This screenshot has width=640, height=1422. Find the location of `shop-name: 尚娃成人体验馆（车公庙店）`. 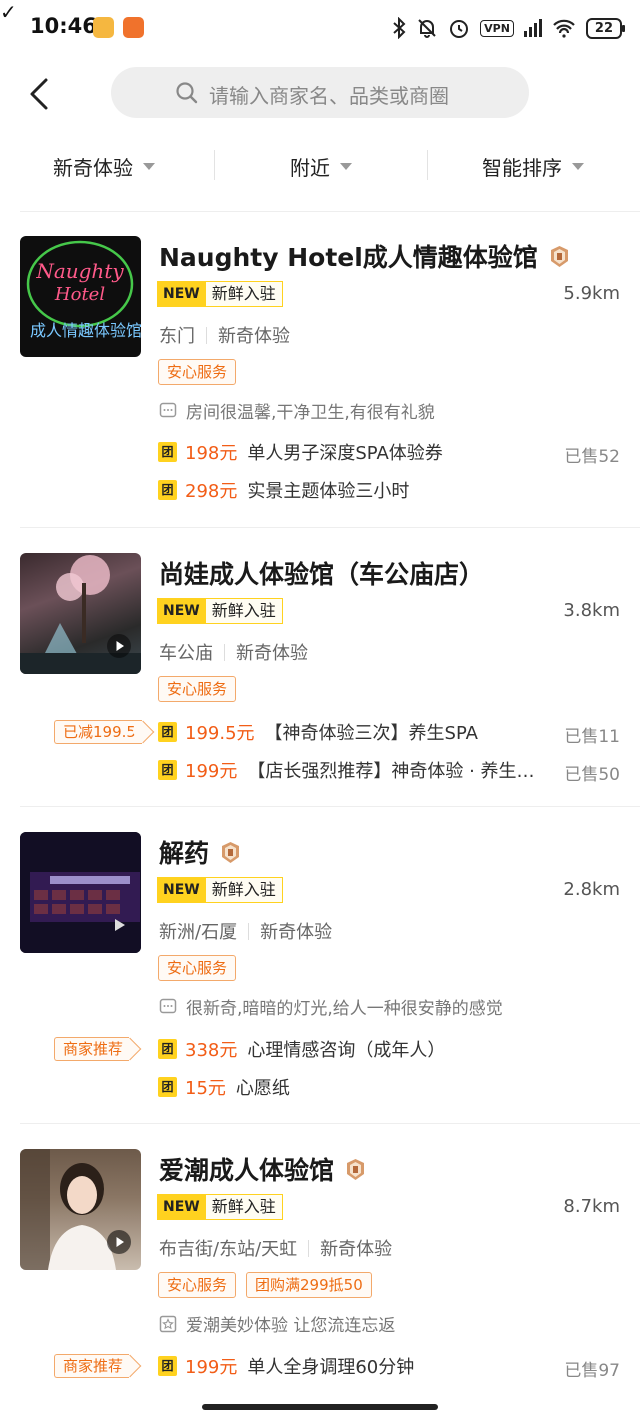

shop-name: 尚娃成人体验馆（车公庙店） is located at coordinates (321, 573).